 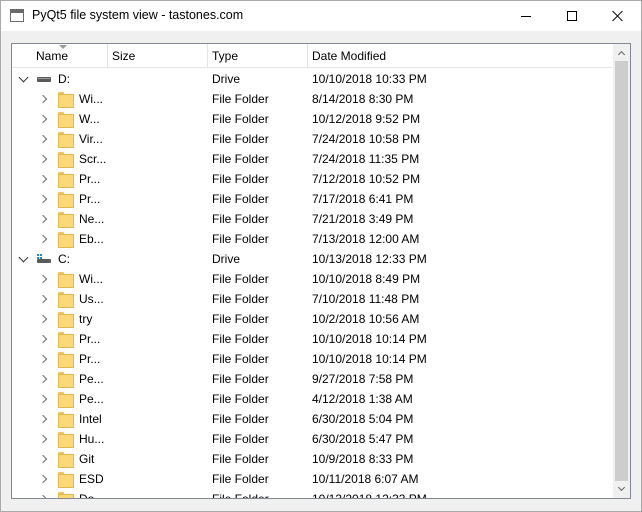 I want to click on close-button, so click(x=618, y=16).